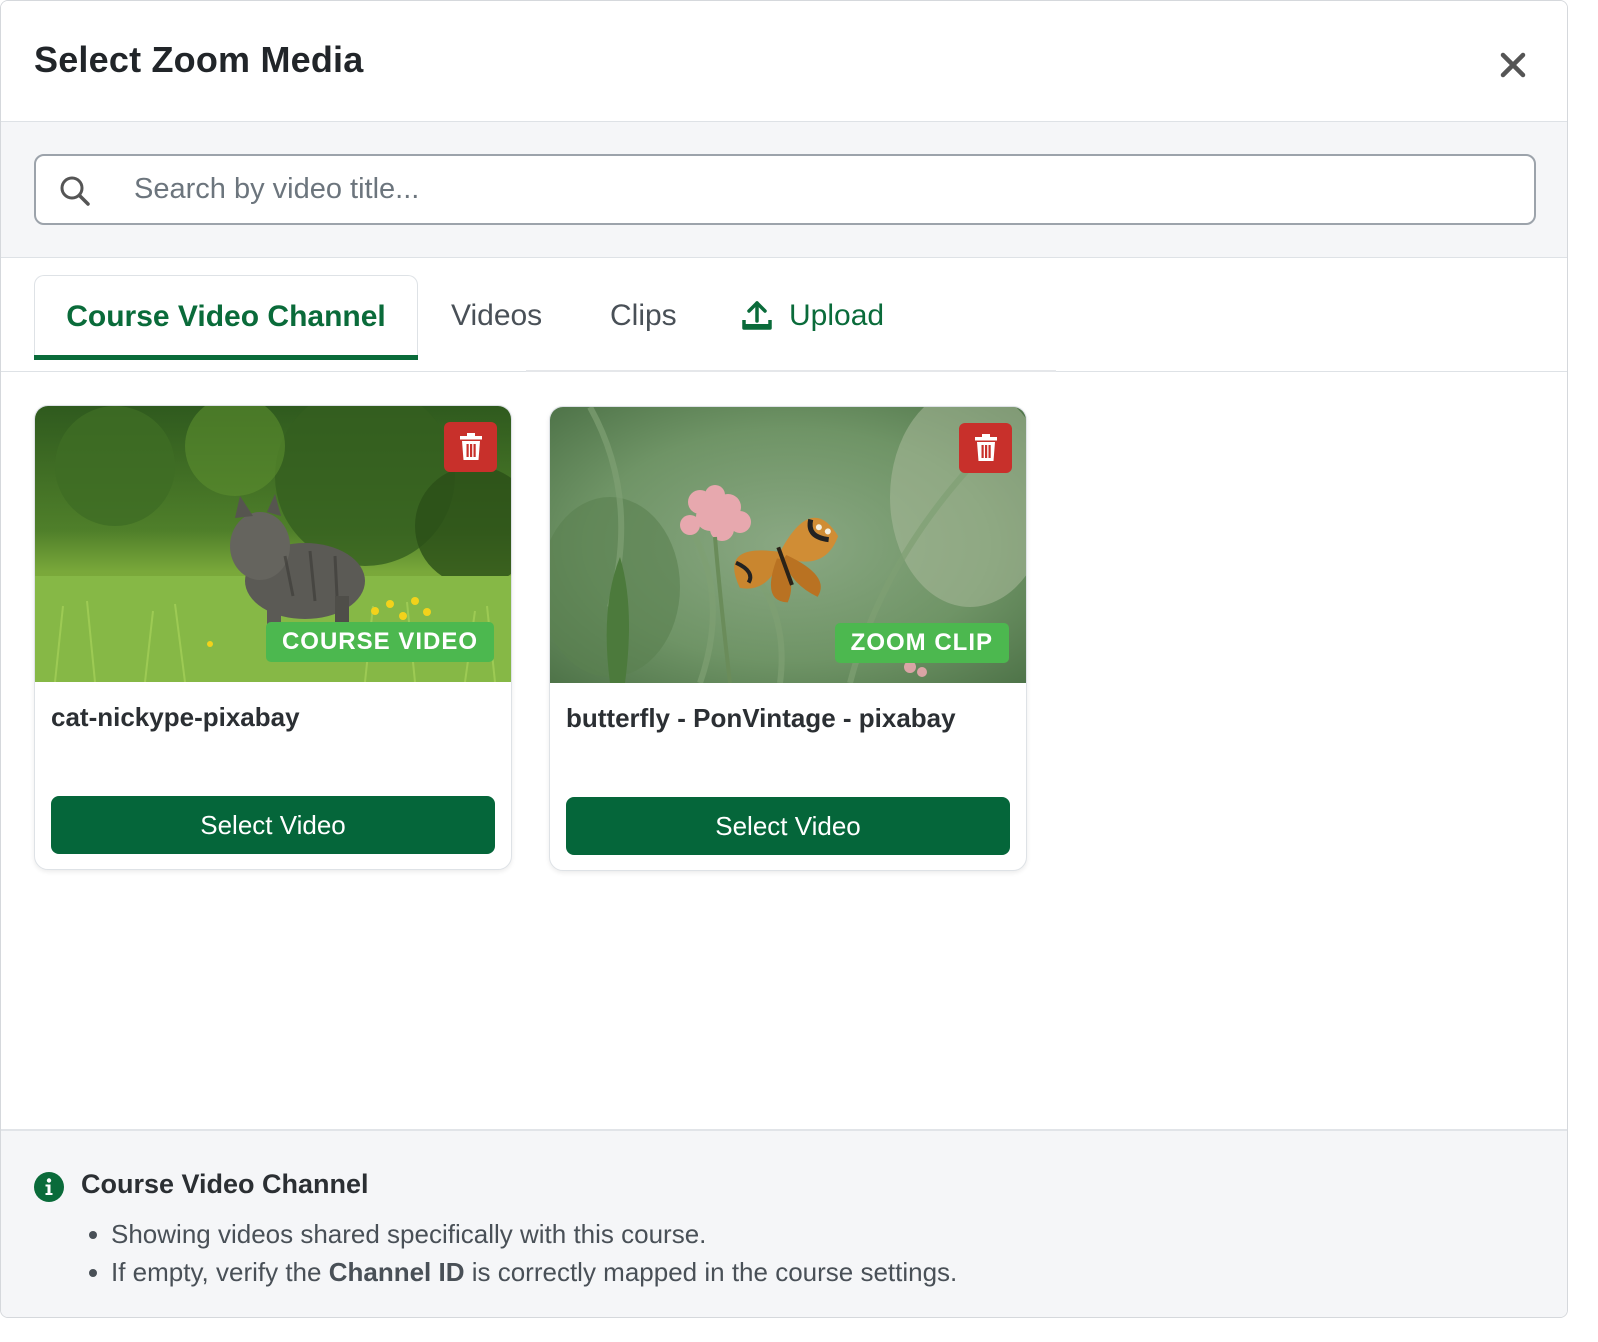  Describe the element at coordinates (788, 545) in the screenshot. I see `video-thumbnail: ZOOM CLIP` at that location.